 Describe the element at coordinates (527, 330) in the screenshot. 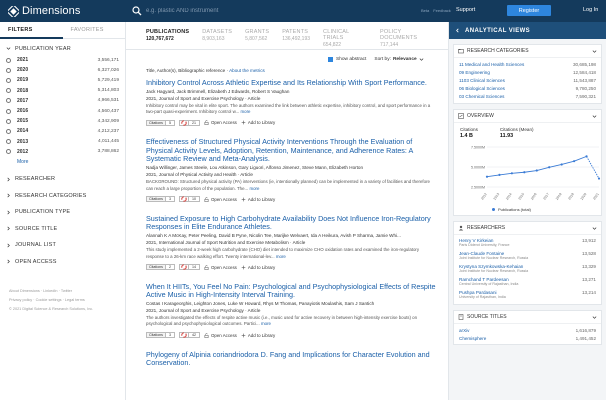

I see `source-row: arXiv 1,616,879` at that location.